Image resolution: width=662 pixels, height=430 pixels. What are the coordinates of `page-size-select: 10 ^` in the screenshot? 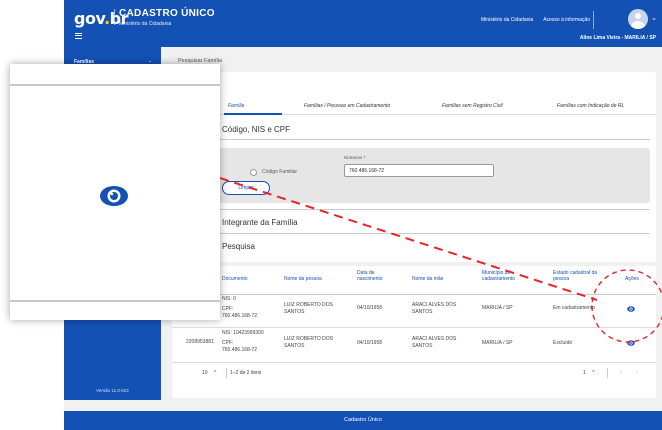 It's located at (209, 373).